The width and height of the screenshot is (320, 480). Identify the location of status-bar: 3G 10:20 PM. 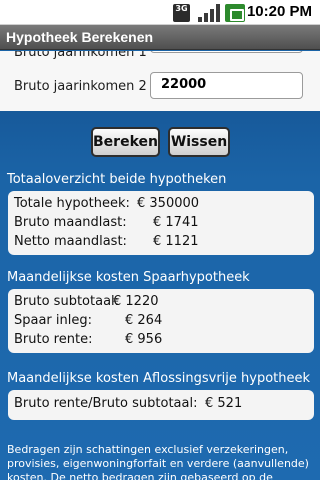
(160, 12).